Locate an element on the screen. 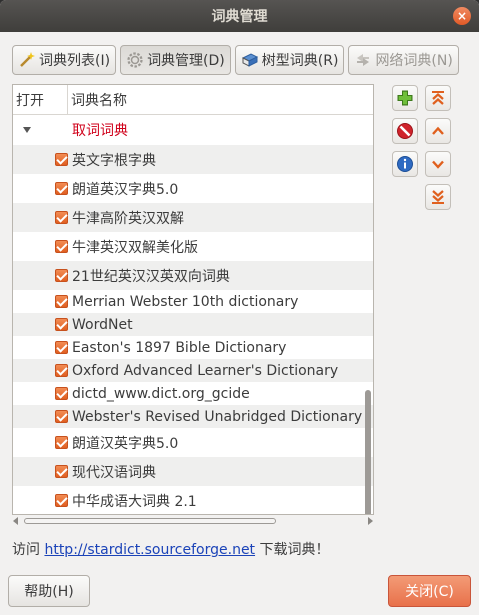  add-button is located at coordinates (405, 98).